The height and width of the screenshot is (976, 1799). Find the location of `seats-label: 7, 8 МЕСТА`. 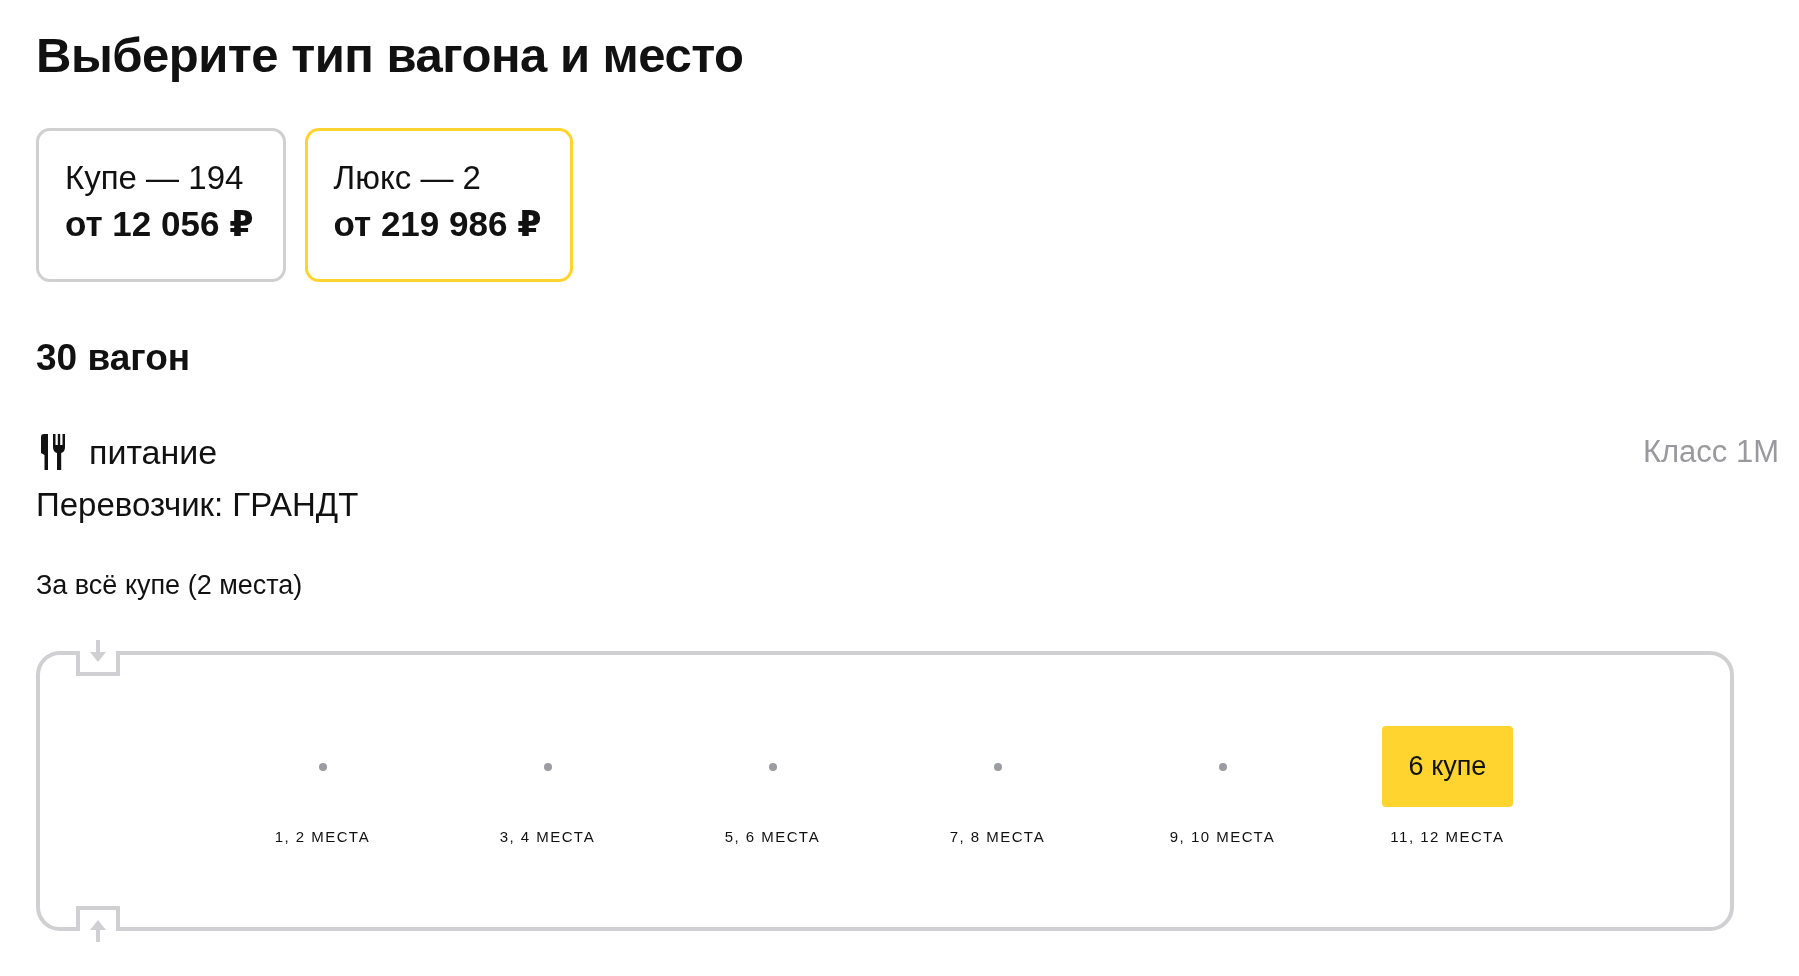

seats-label: 7, 8 МЕСТА is located at coordinates (997, 837).